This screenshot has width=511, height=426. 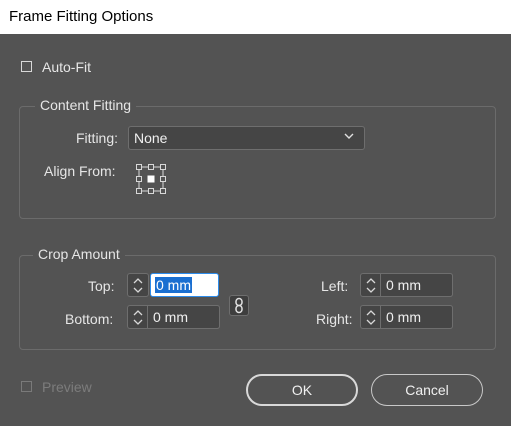 I want to click on right-input: 0 mm, so click(x=417, y=317).